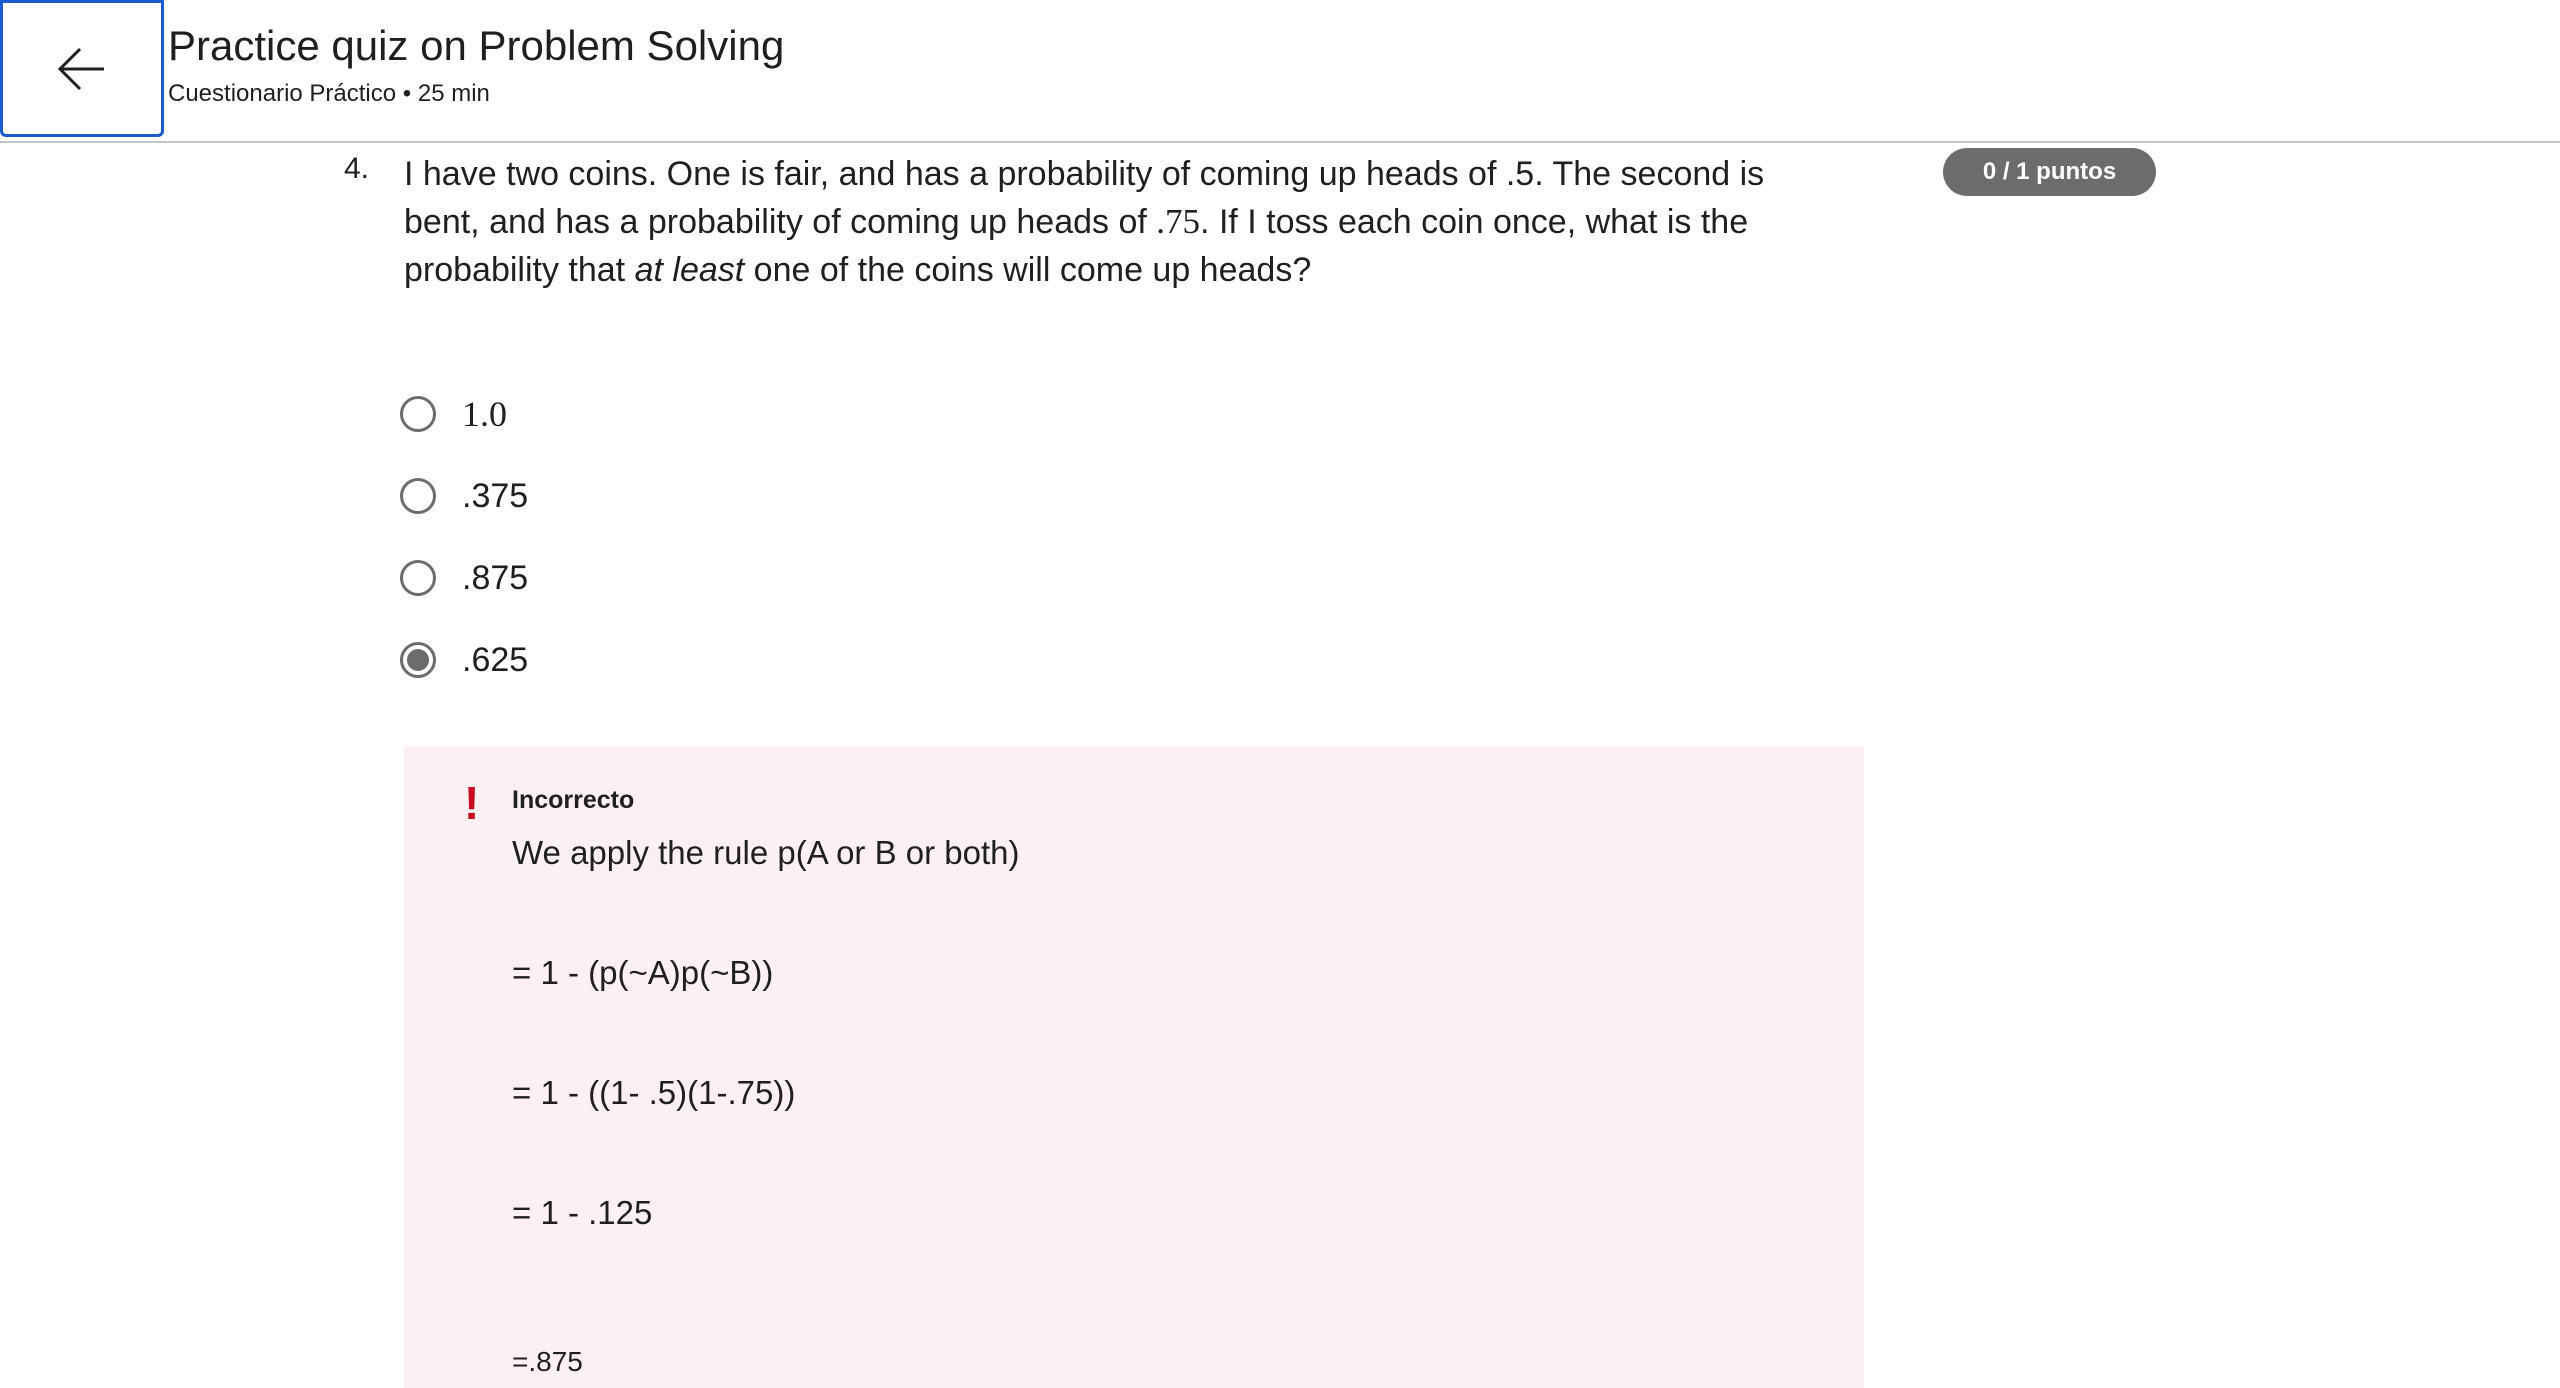 Image resolution: width=2560 pixels, height=1388 pixels. I want to click on feedback-line: We apply the rule p(A or B or both), so click(766, 852).